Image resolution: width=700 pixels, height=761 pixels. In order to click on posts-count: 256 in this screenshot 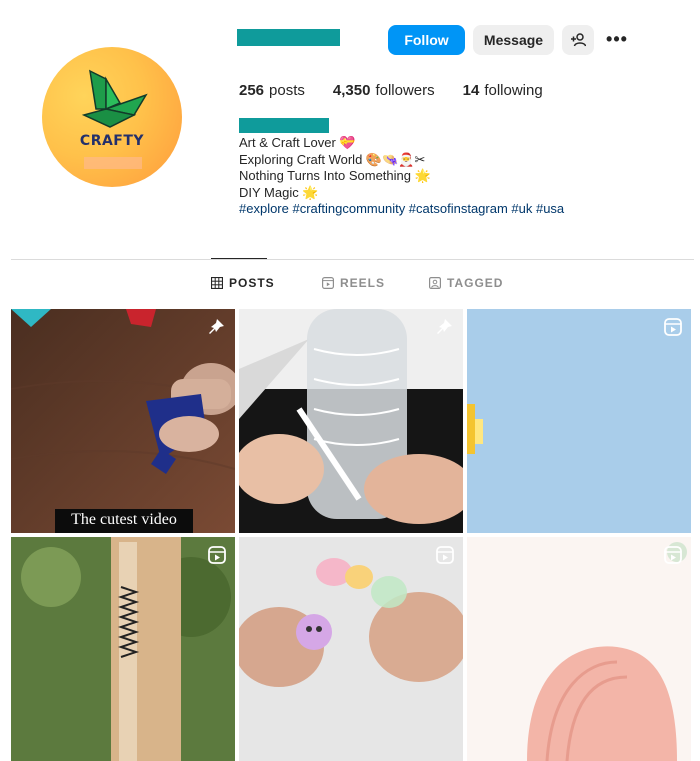, I will do `click(252, 90)`.